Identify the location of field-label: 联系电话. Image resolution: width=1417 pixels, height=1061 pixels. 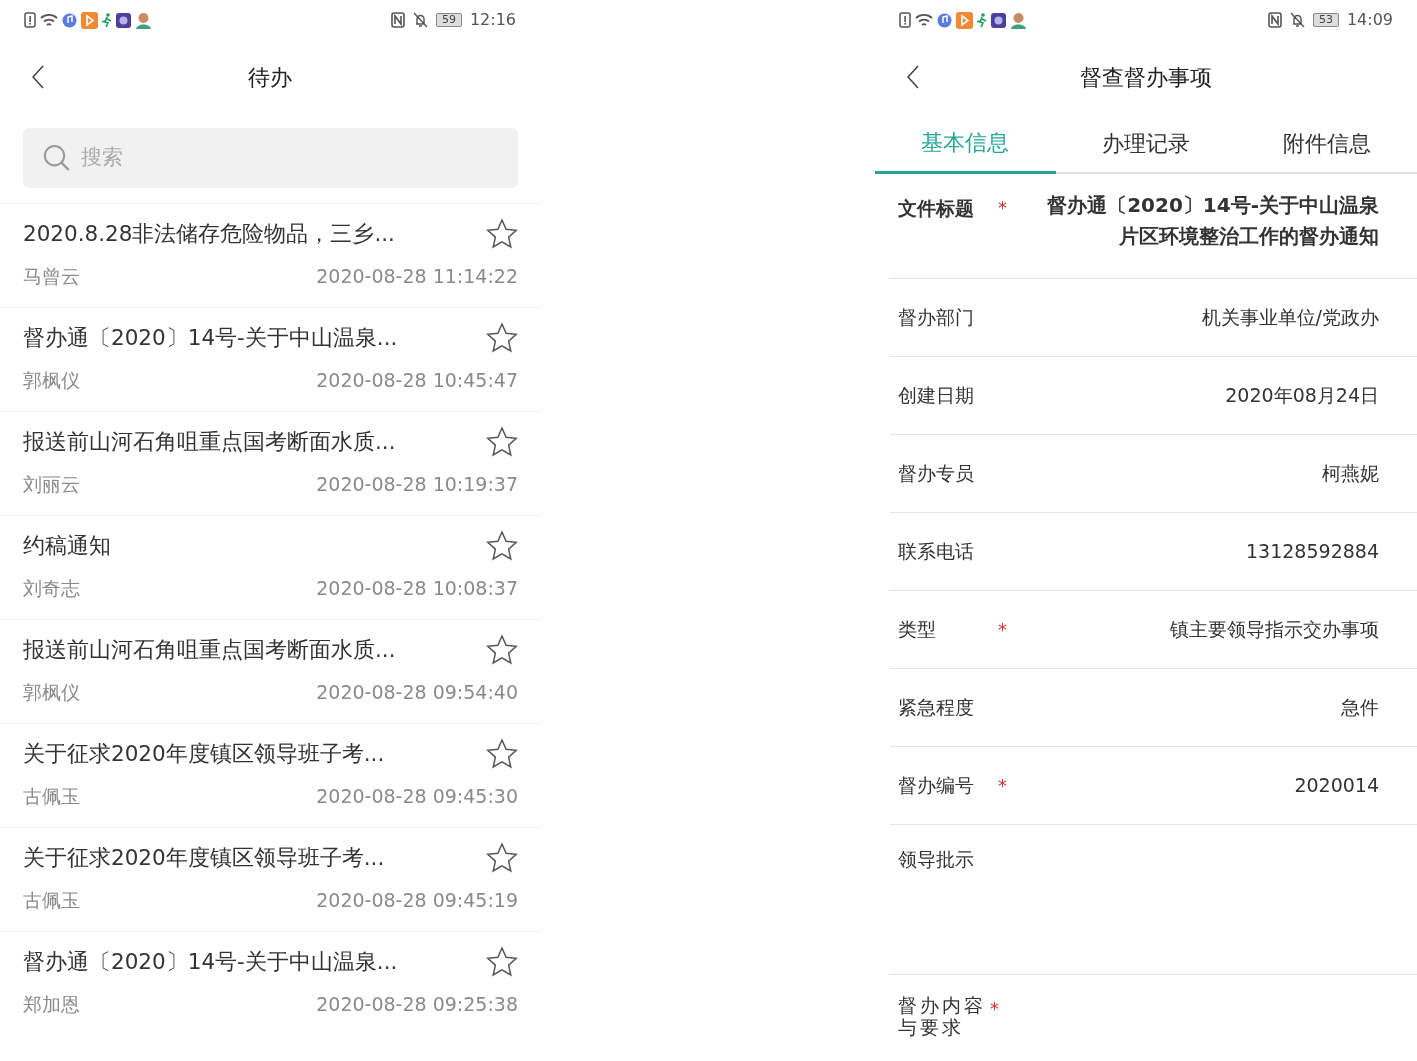
(936, 552).